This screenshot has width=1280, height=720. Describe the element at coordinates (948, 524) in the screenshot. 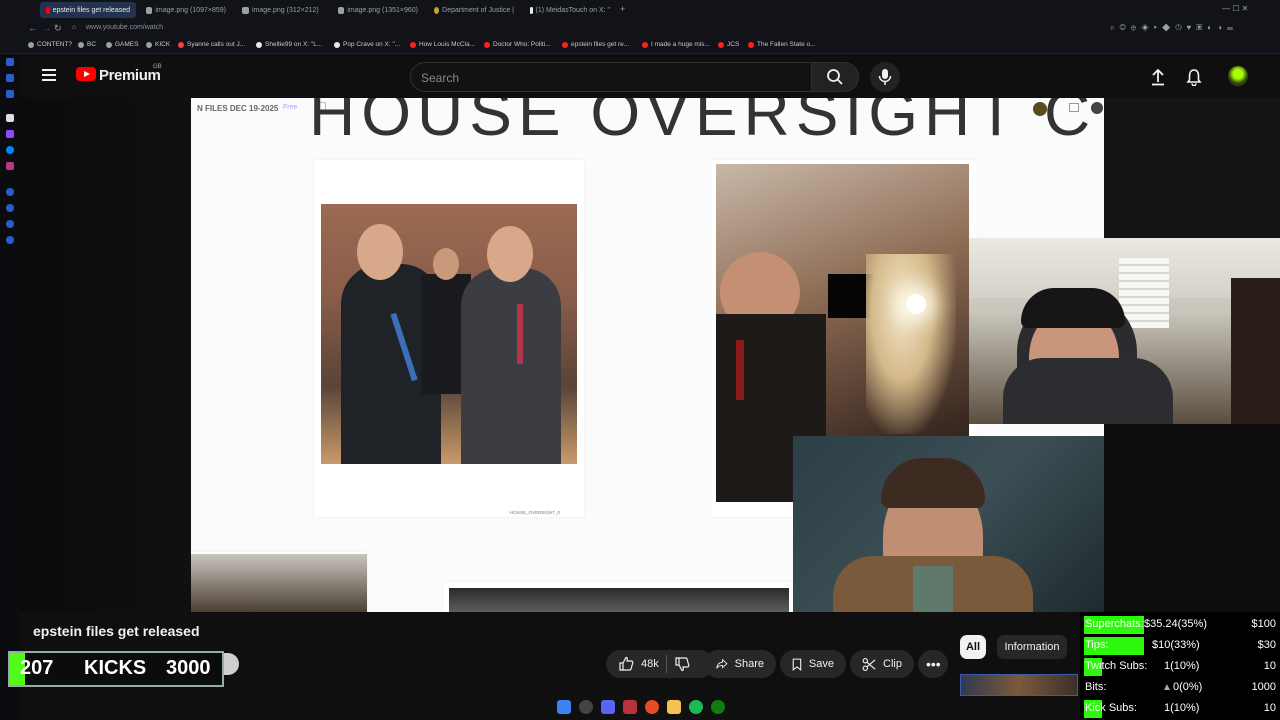

I see `guest-video` at that location.